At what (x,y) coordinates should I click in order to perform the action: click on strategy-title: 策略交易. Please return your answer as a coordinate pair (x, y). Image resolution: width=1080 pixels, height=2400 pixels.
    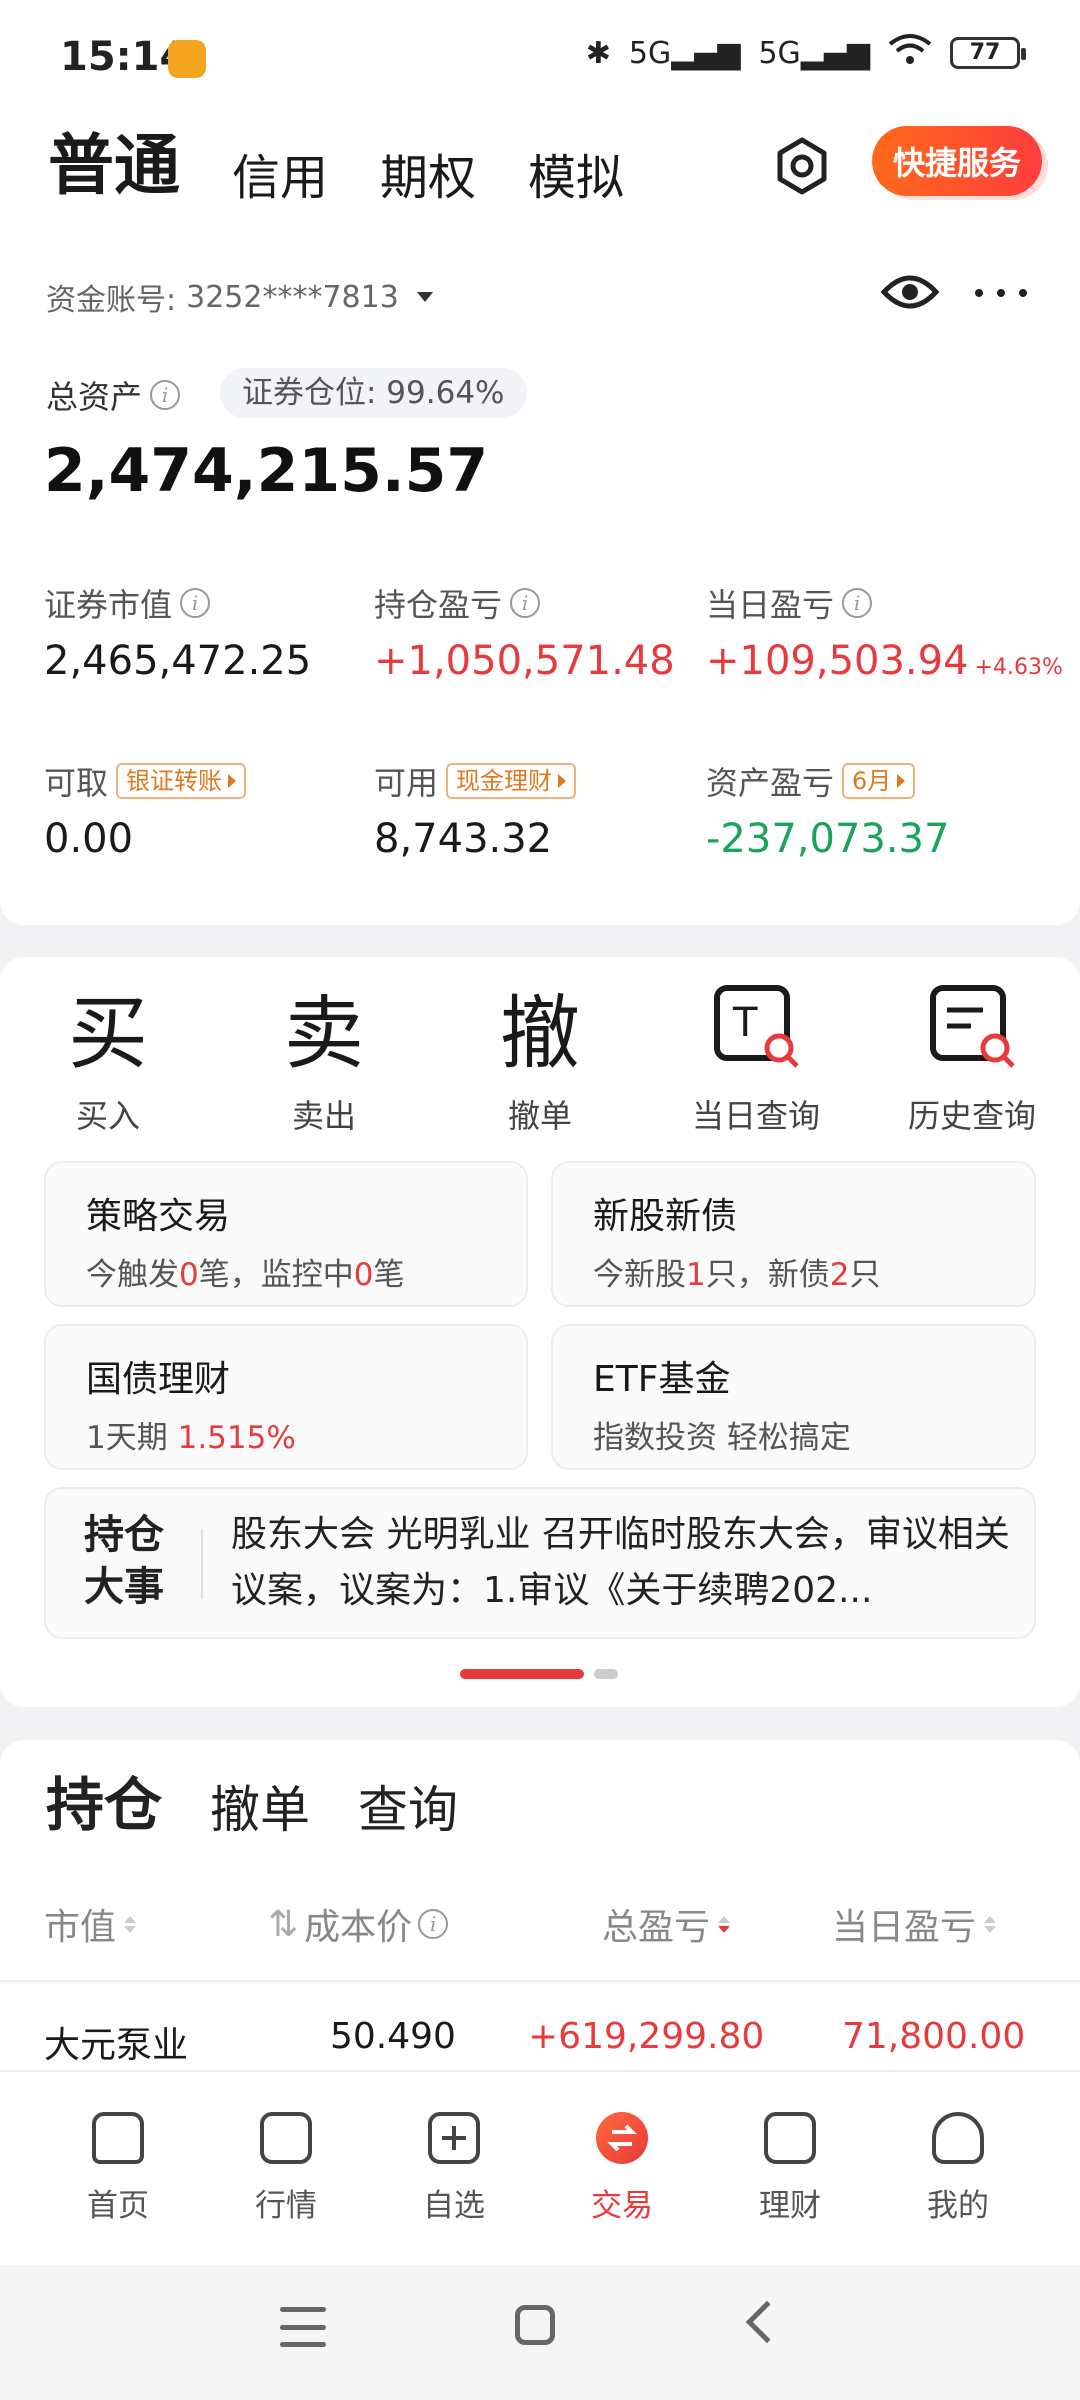
    Looking at the image, I should click on (158, 1216).